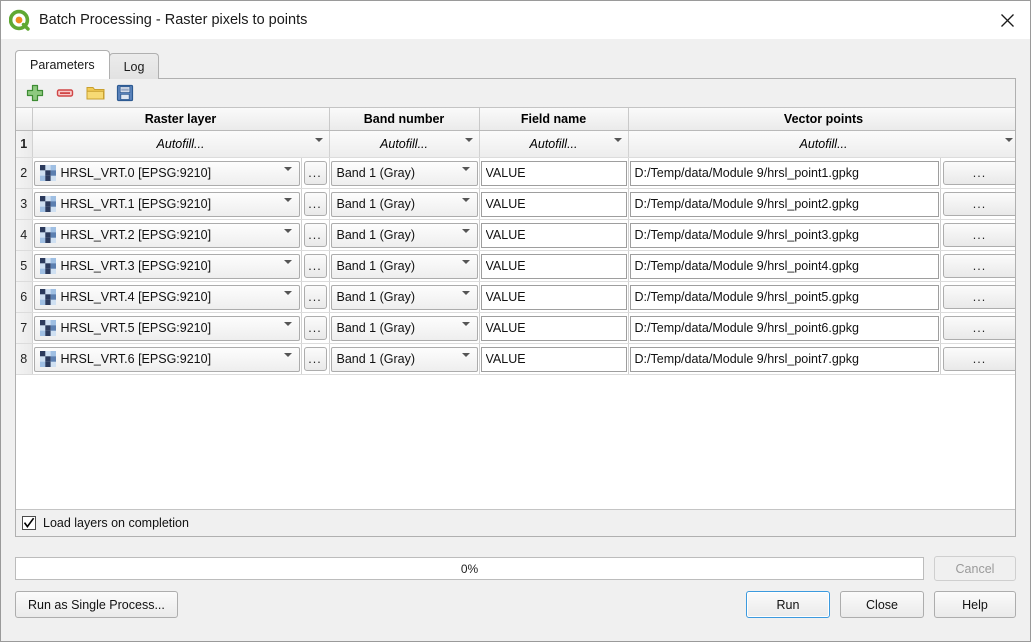  I want to click on vector-points-input: D:/Temp/data/Module 9/hrsl_point1.gpkg, so click(784, 173).